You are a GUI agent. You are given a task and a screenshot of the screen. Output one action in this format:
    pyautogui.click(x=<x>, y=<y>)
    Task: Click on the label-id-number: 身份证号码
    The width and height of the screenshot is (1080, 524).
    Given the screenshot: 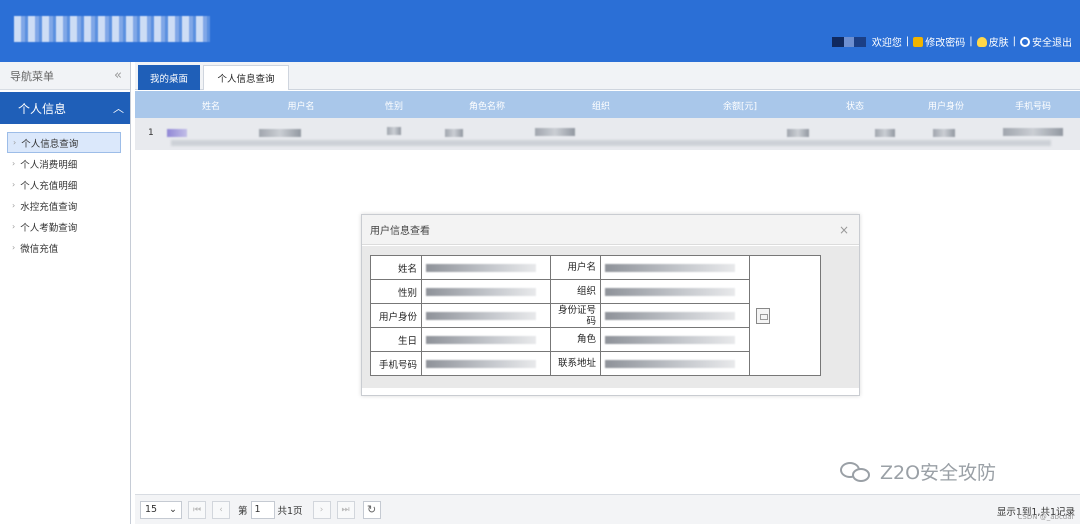 What is the action you would take?
    pyautogui.click(x=575, y=315)
    